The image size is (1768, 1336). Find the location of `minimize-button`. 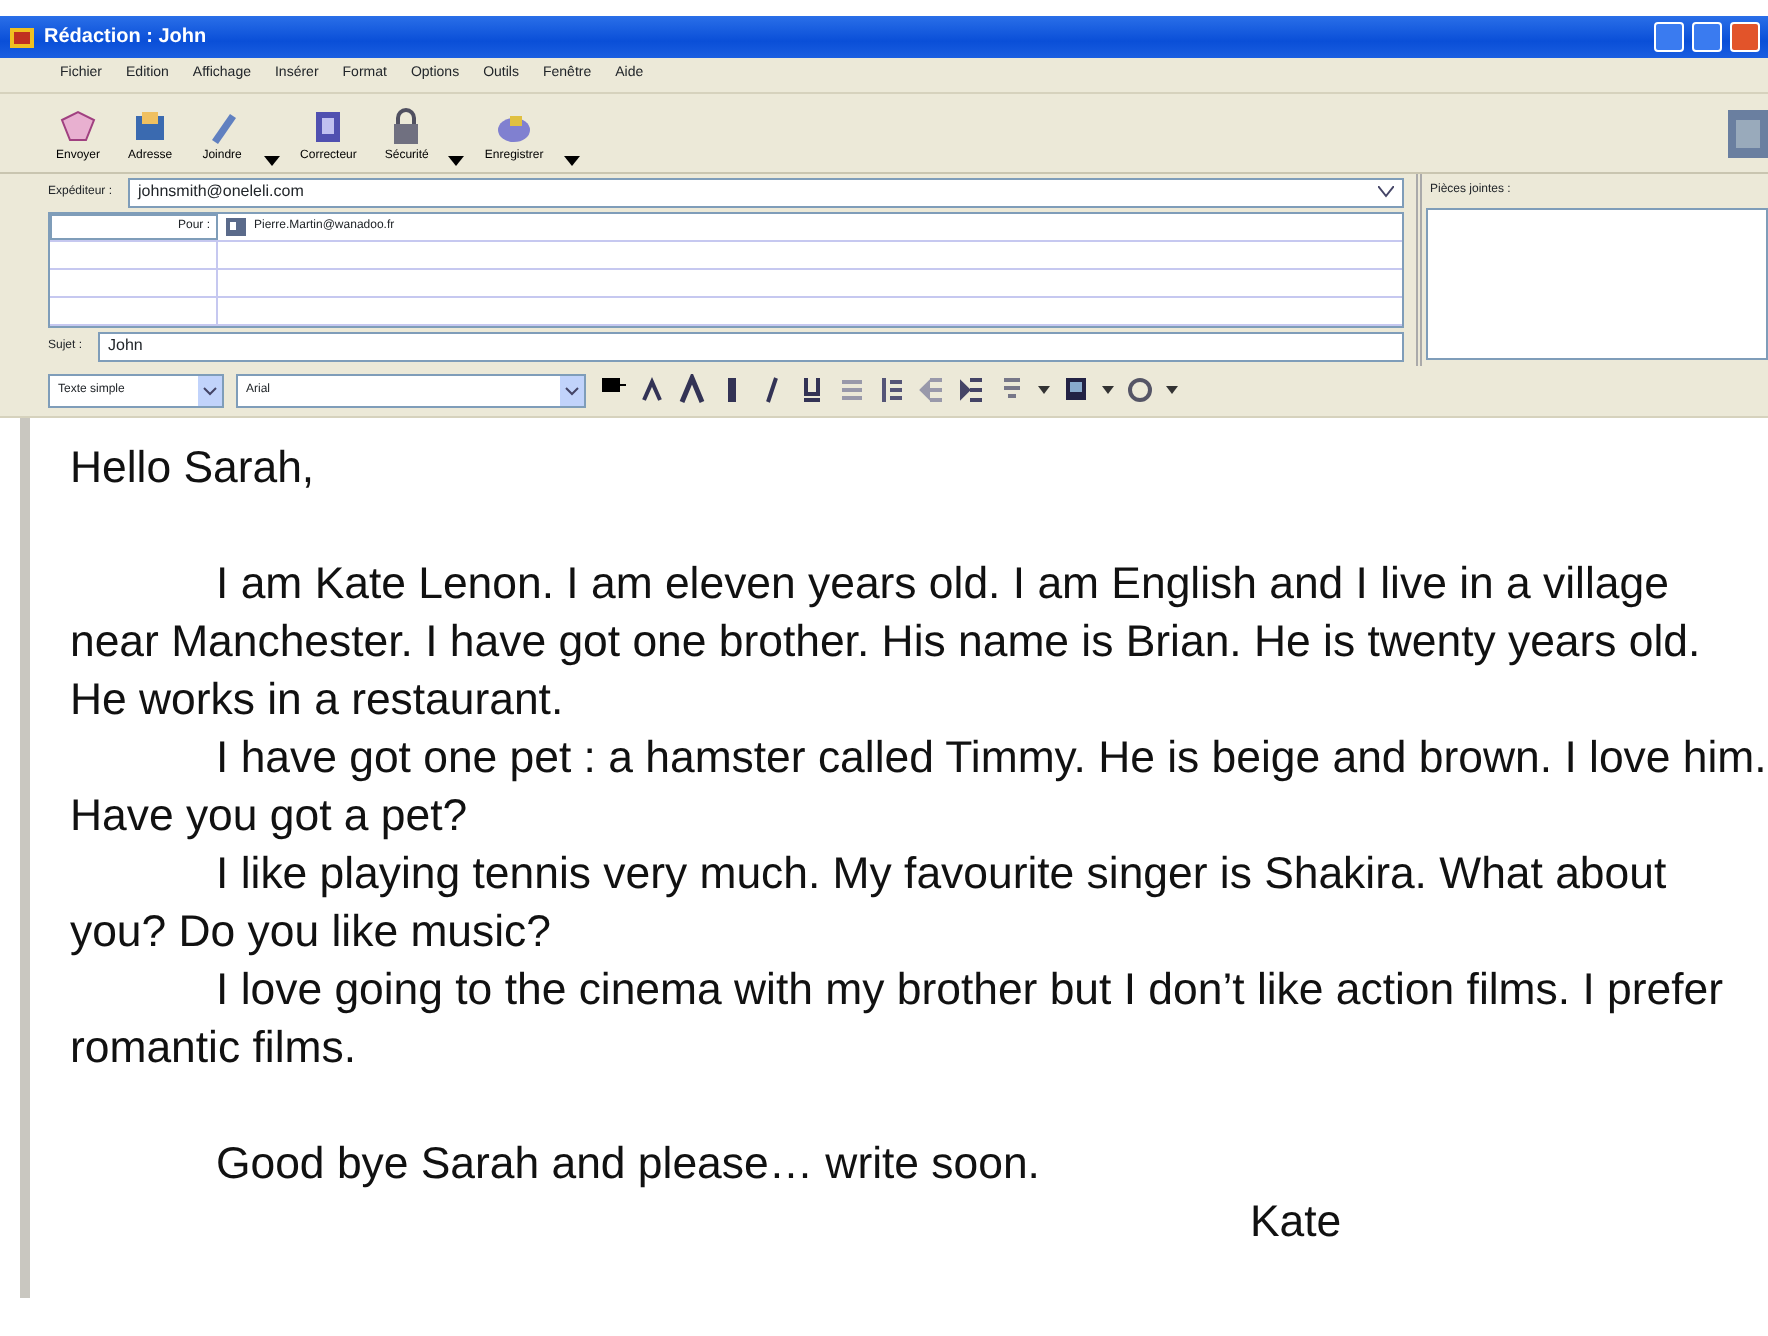

minimize-button is located at coordinates (1669, 37).